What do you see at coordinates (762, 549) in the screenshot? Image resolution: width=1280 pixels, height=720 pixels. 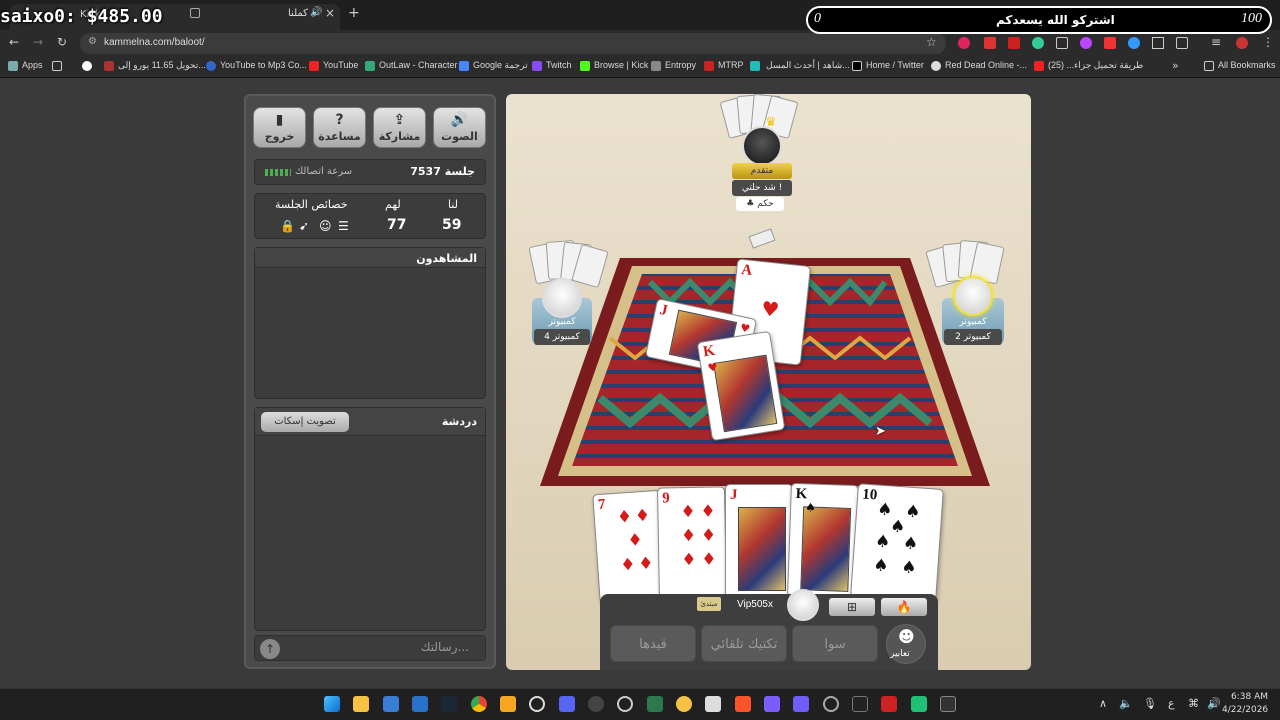 I see `jack-figure-icon` at bounding box center [762, 549].